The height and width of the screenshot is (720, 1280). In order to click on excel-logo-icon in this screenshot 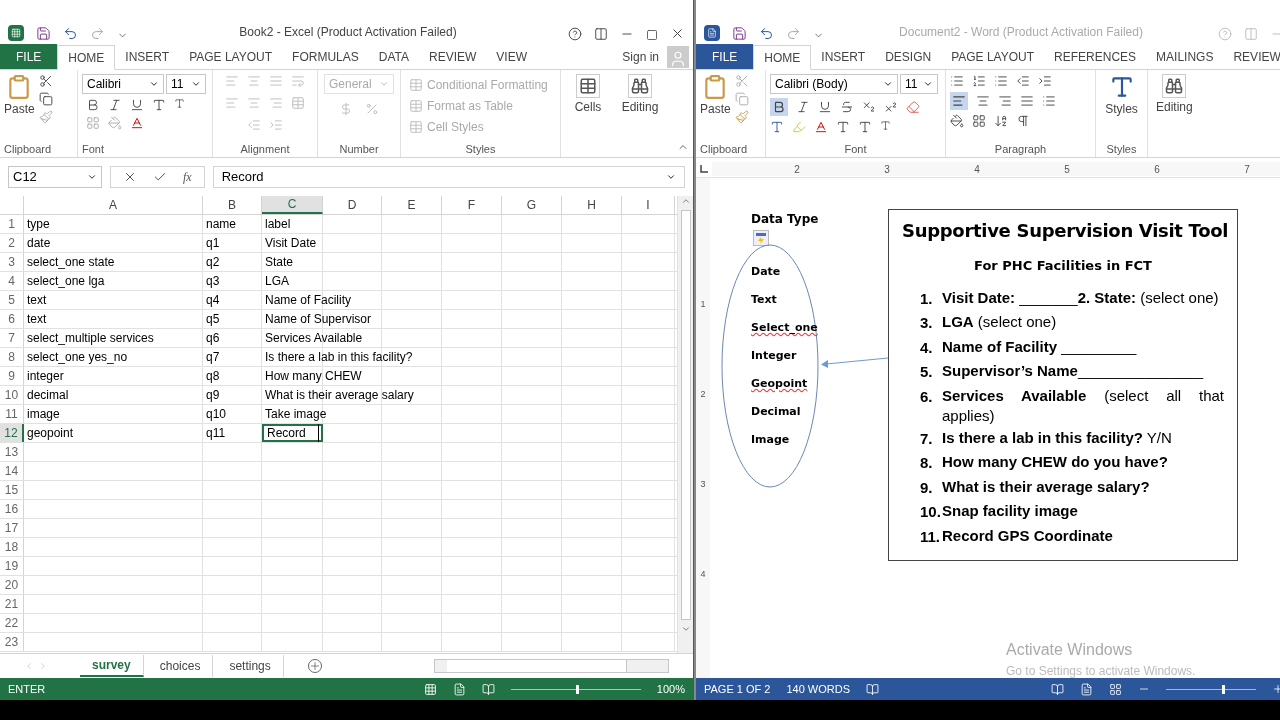, I will do `click(16, 33)`.